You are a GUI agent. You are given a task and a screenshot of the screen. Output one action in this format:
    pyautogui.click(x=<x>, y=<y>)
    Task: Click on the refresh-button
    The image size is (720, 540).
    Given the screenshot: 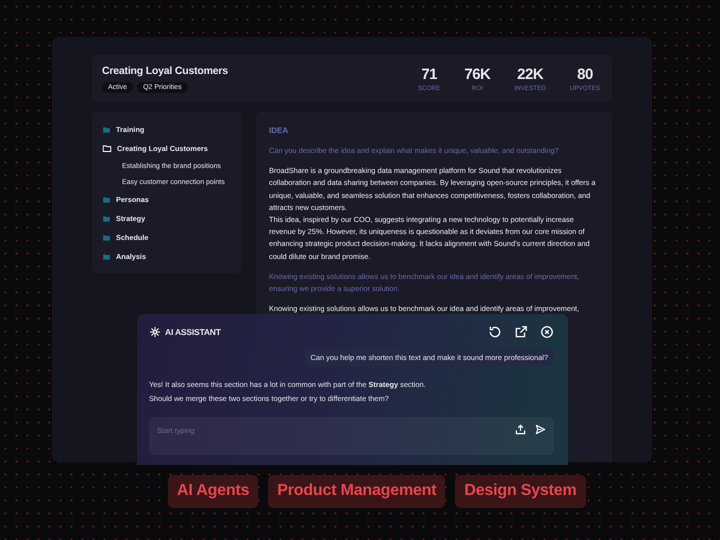 What is the action you would take?
    pyautogui.click(x=495, y=332)
    